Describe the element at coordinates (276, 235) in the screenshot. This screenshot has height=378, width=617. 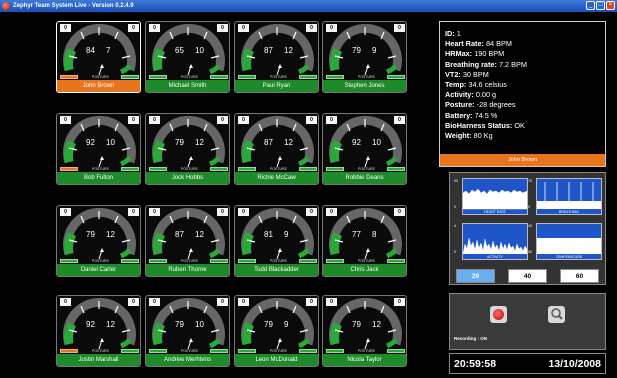
I see `gauge: 0 0 81 9 POSTURE` at that location.